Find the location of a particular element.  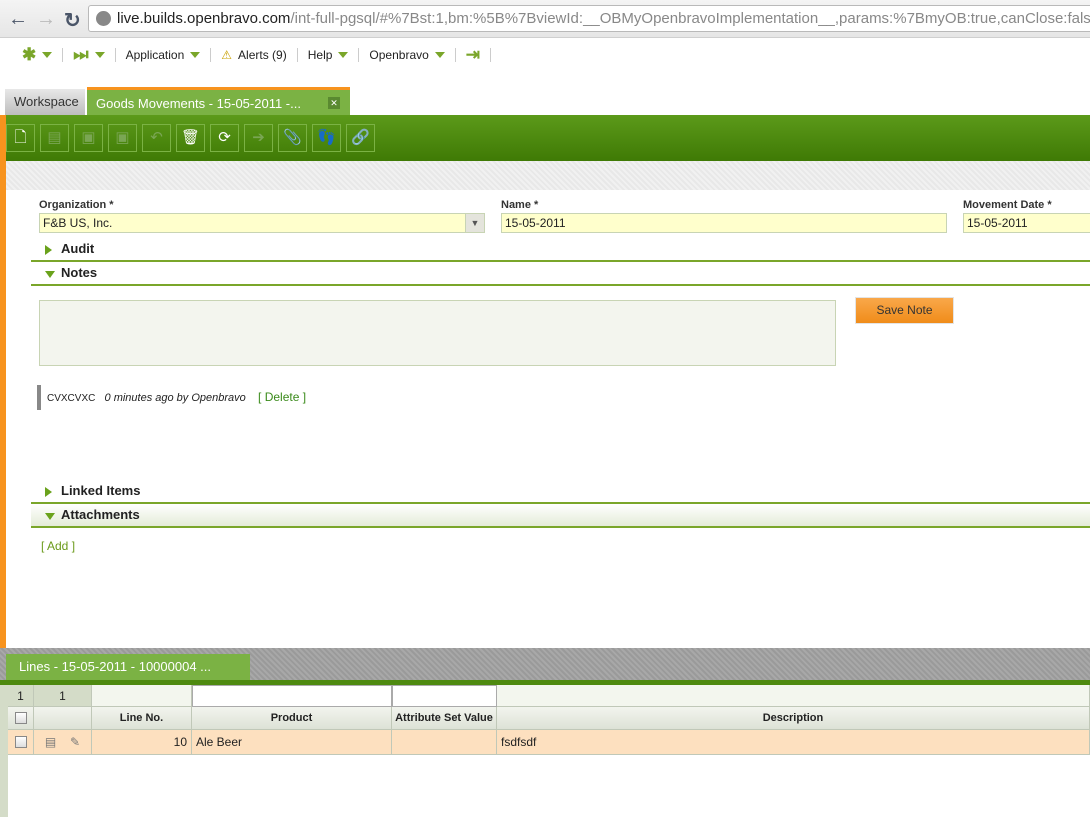

warning-icon: ⚠ is located at coordinates (227, 55).